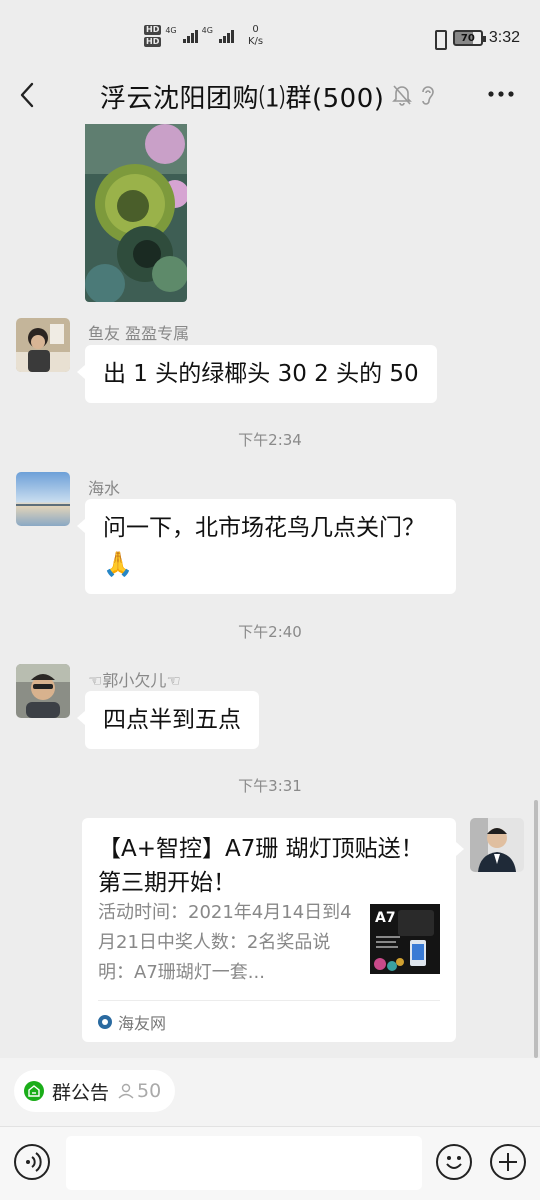 This screenshot has height=1200, width=540. Describe the element at coordinates (153, 30) in the screenshot. I see `hd-badge-1: HD` at that location.